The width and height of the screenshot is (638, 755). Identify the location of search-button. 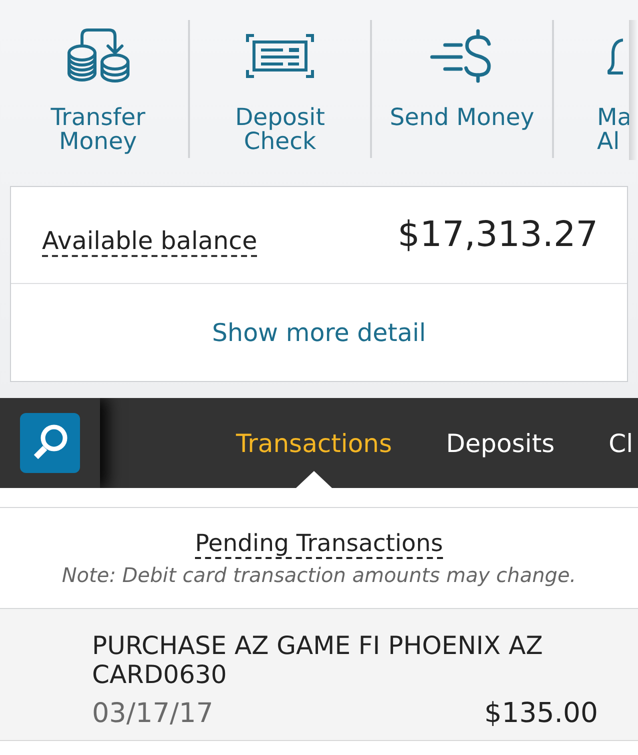
(50, 443).